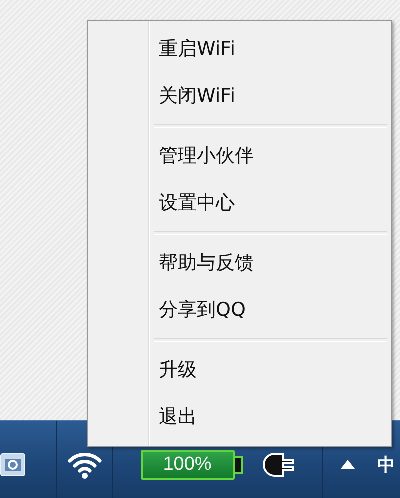  What do you see at coordinates (239, 155) in the screenshot?
I see `menu-item: 管理小伙伴` at bounding box center [239, 155].